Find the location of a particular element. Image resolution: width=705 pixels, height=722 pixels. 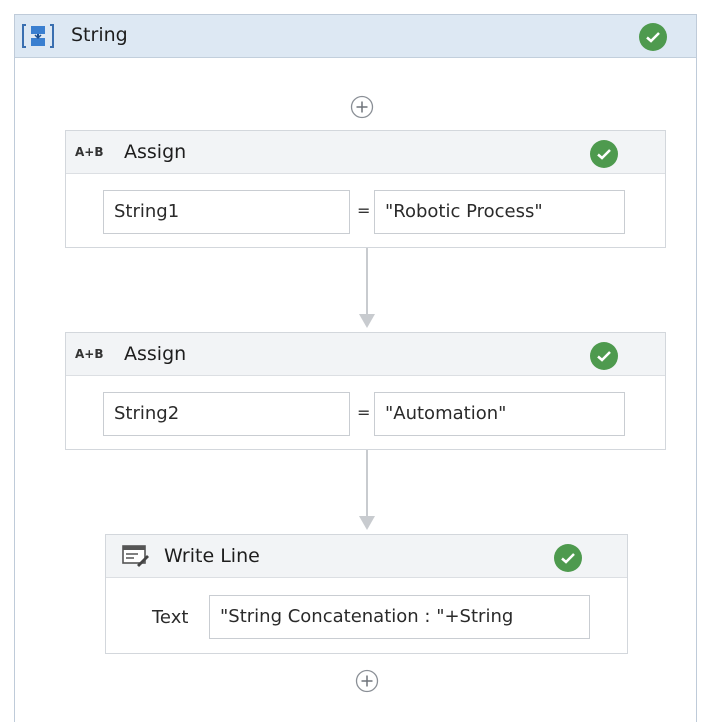

assign-activity-2-header: A+B Assign is located at coordinates (365, 354).